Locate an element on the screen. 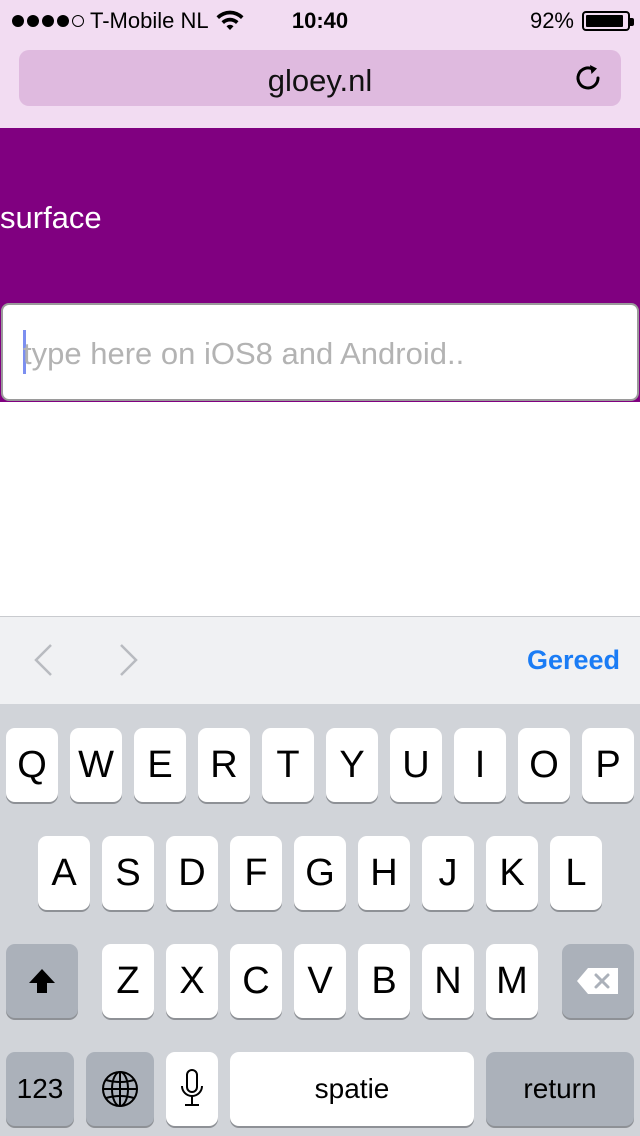 This screenshot has width=640, height=1136. key-m: M is located at coordinates (512, 981).